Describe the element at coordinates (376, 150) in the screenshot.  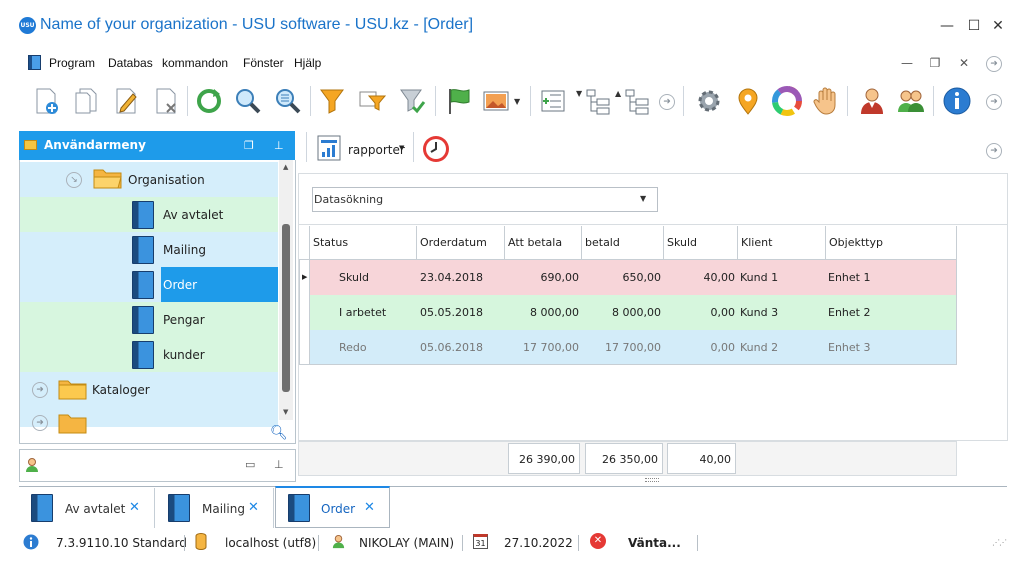
I see `reports-dropdown-button: rapporter` at that location.